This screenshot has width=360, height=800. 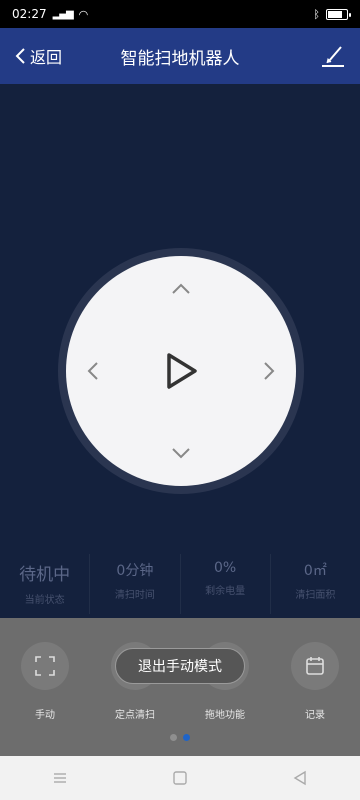 What do you see at coordinates (316, 14) in the screenshot?
I see `bluetooth-icon: ᛒ` at bounding box center [316, 14].